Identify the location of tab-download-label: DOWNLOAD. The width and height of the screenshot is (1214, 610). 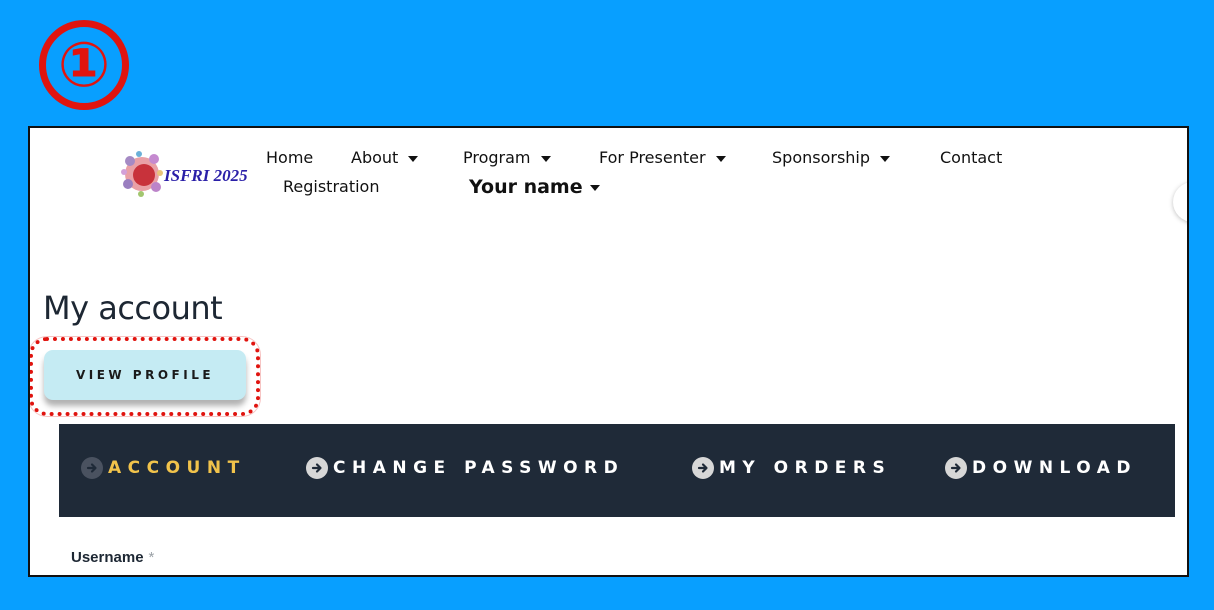
(1055, 468).